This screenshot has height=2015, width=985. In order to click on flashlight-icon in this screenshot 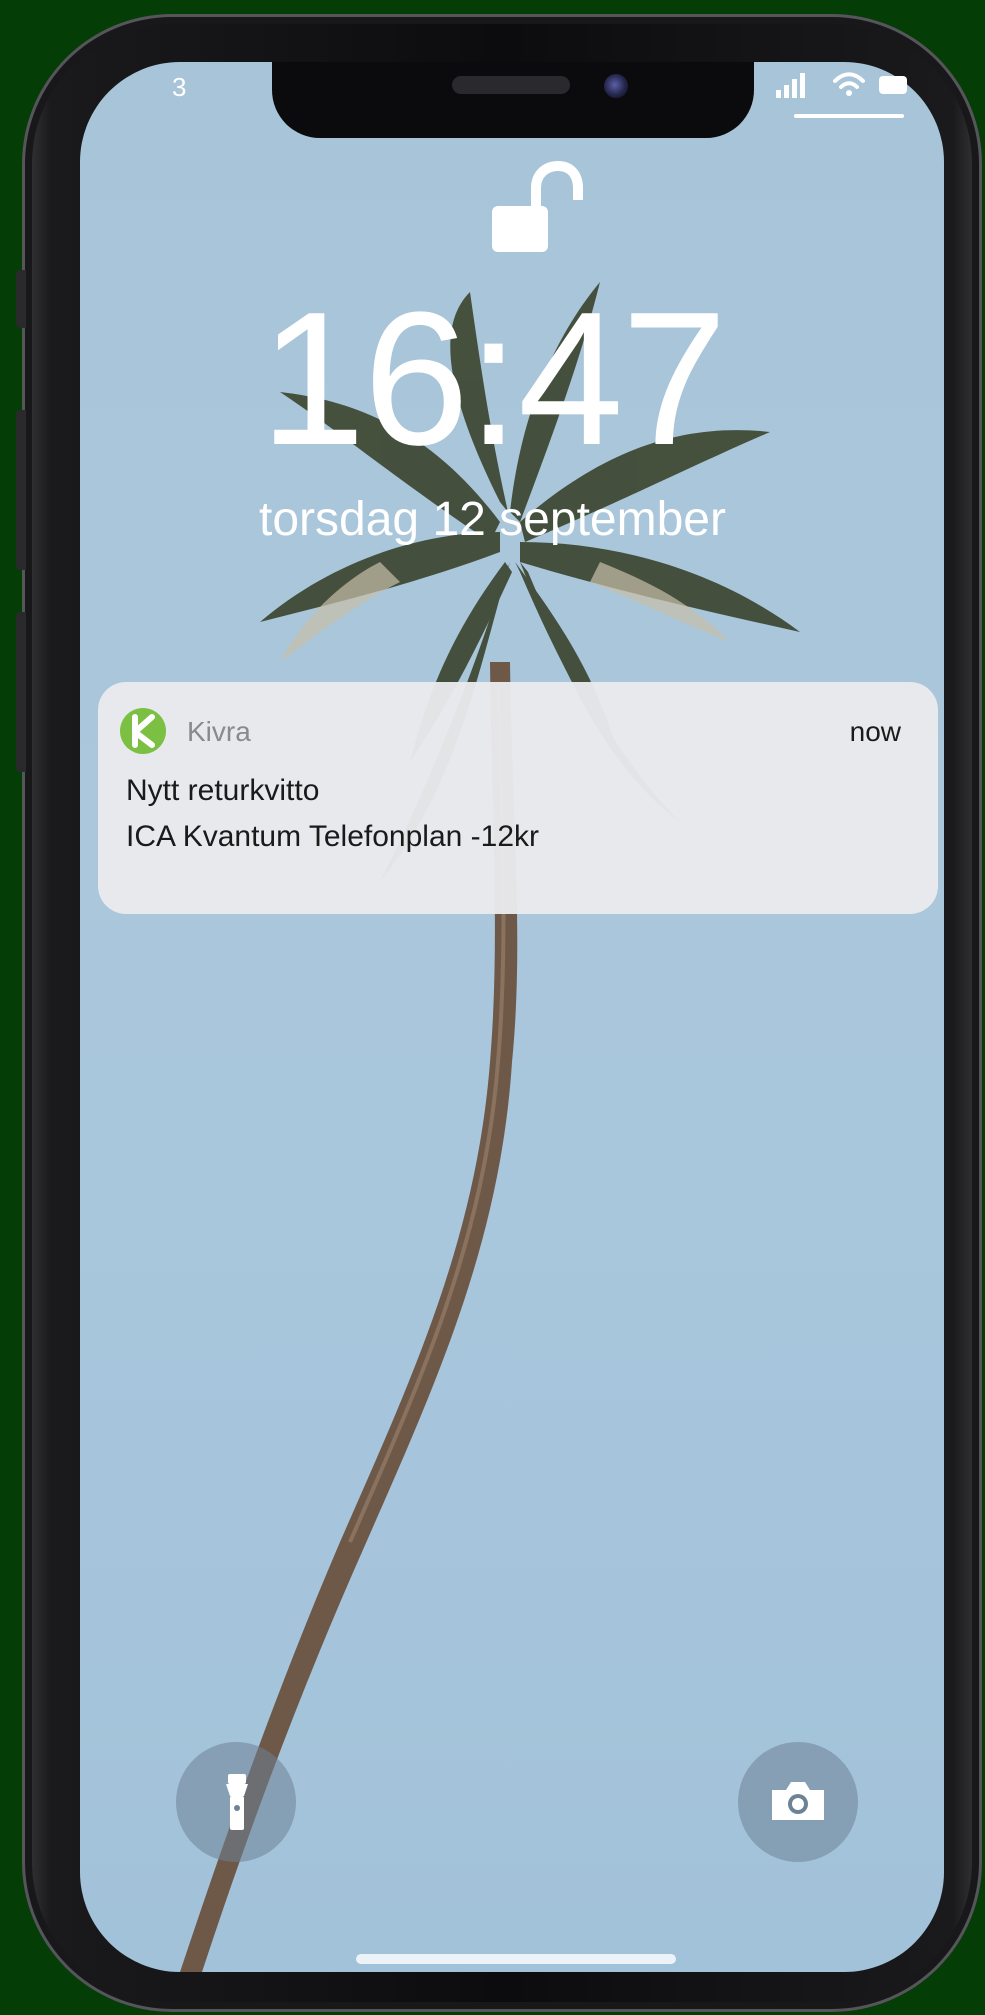, I will do `click(237, 1802)`.